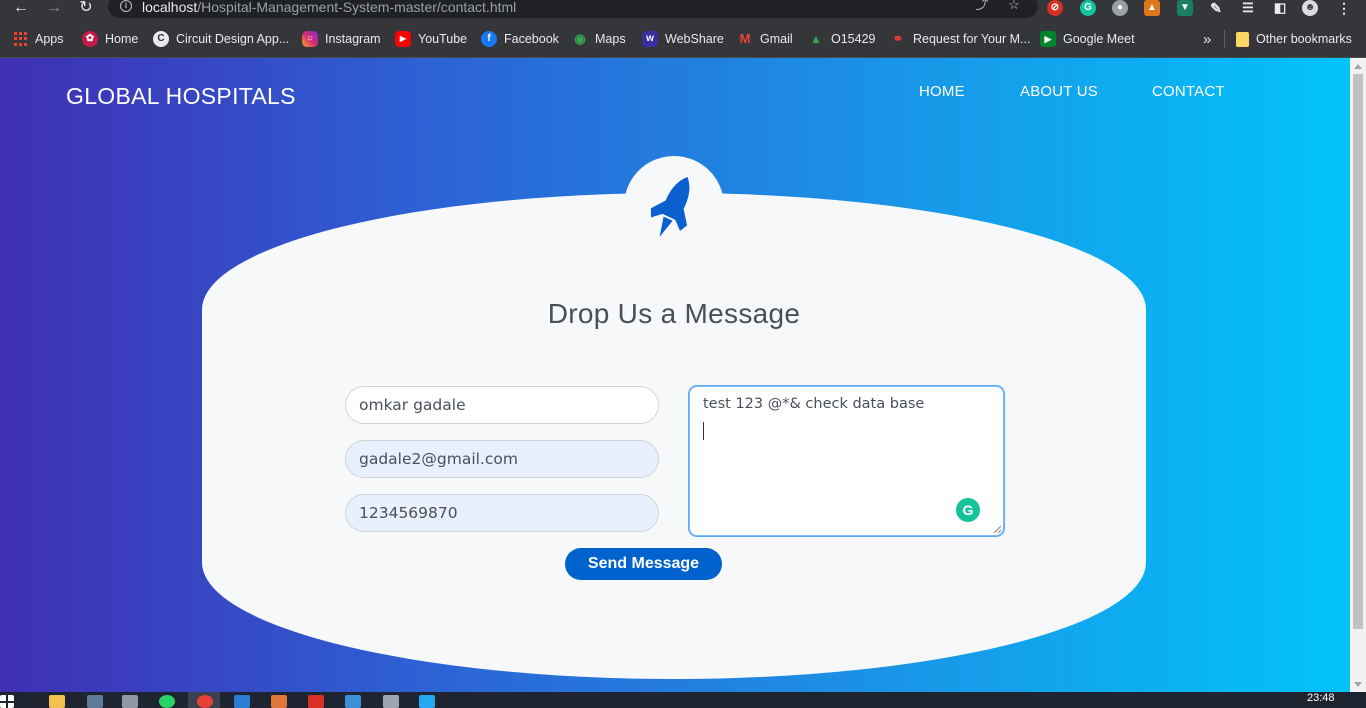  What do you see at coordinates (489, 39) in the screenshot?
I see `facebook-icon: f` at bounding box center [489, 39].